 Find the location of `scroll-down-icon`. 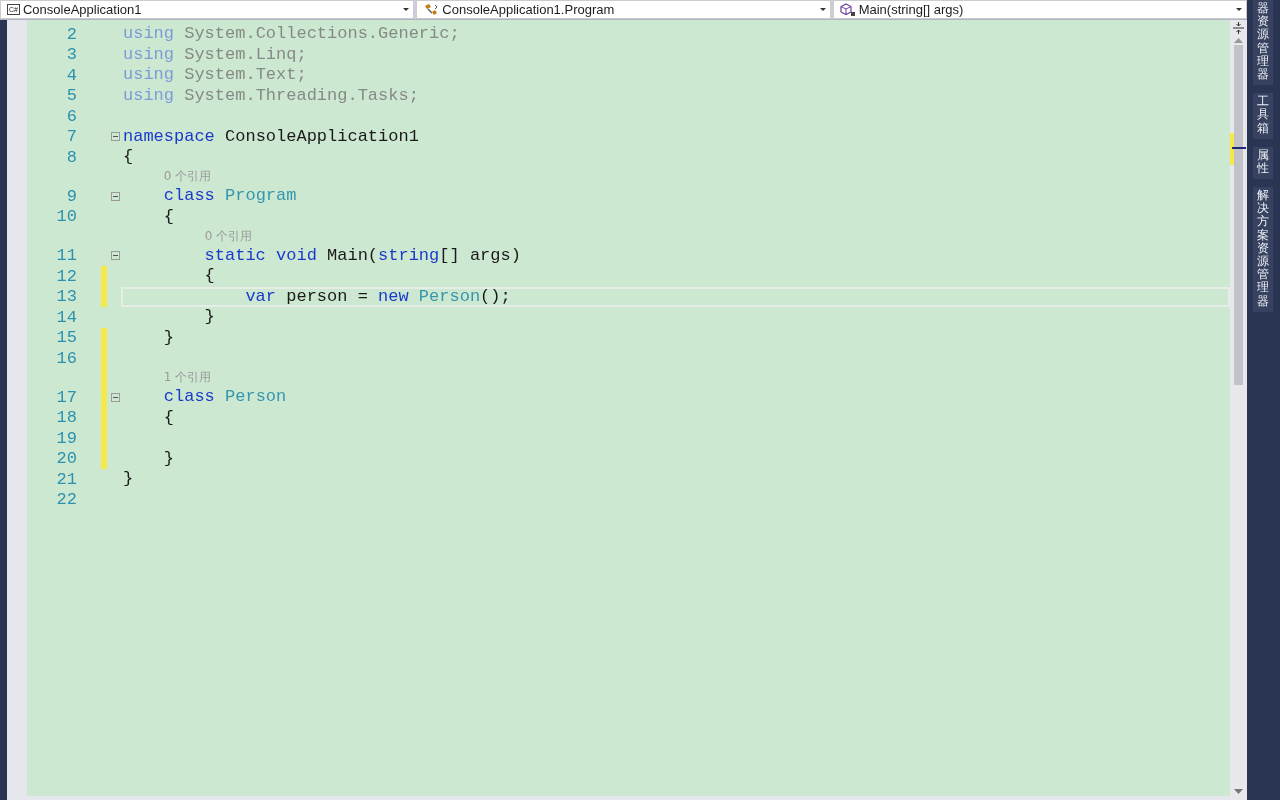

scroll-down-icon is located at coordinates (1238, 791).